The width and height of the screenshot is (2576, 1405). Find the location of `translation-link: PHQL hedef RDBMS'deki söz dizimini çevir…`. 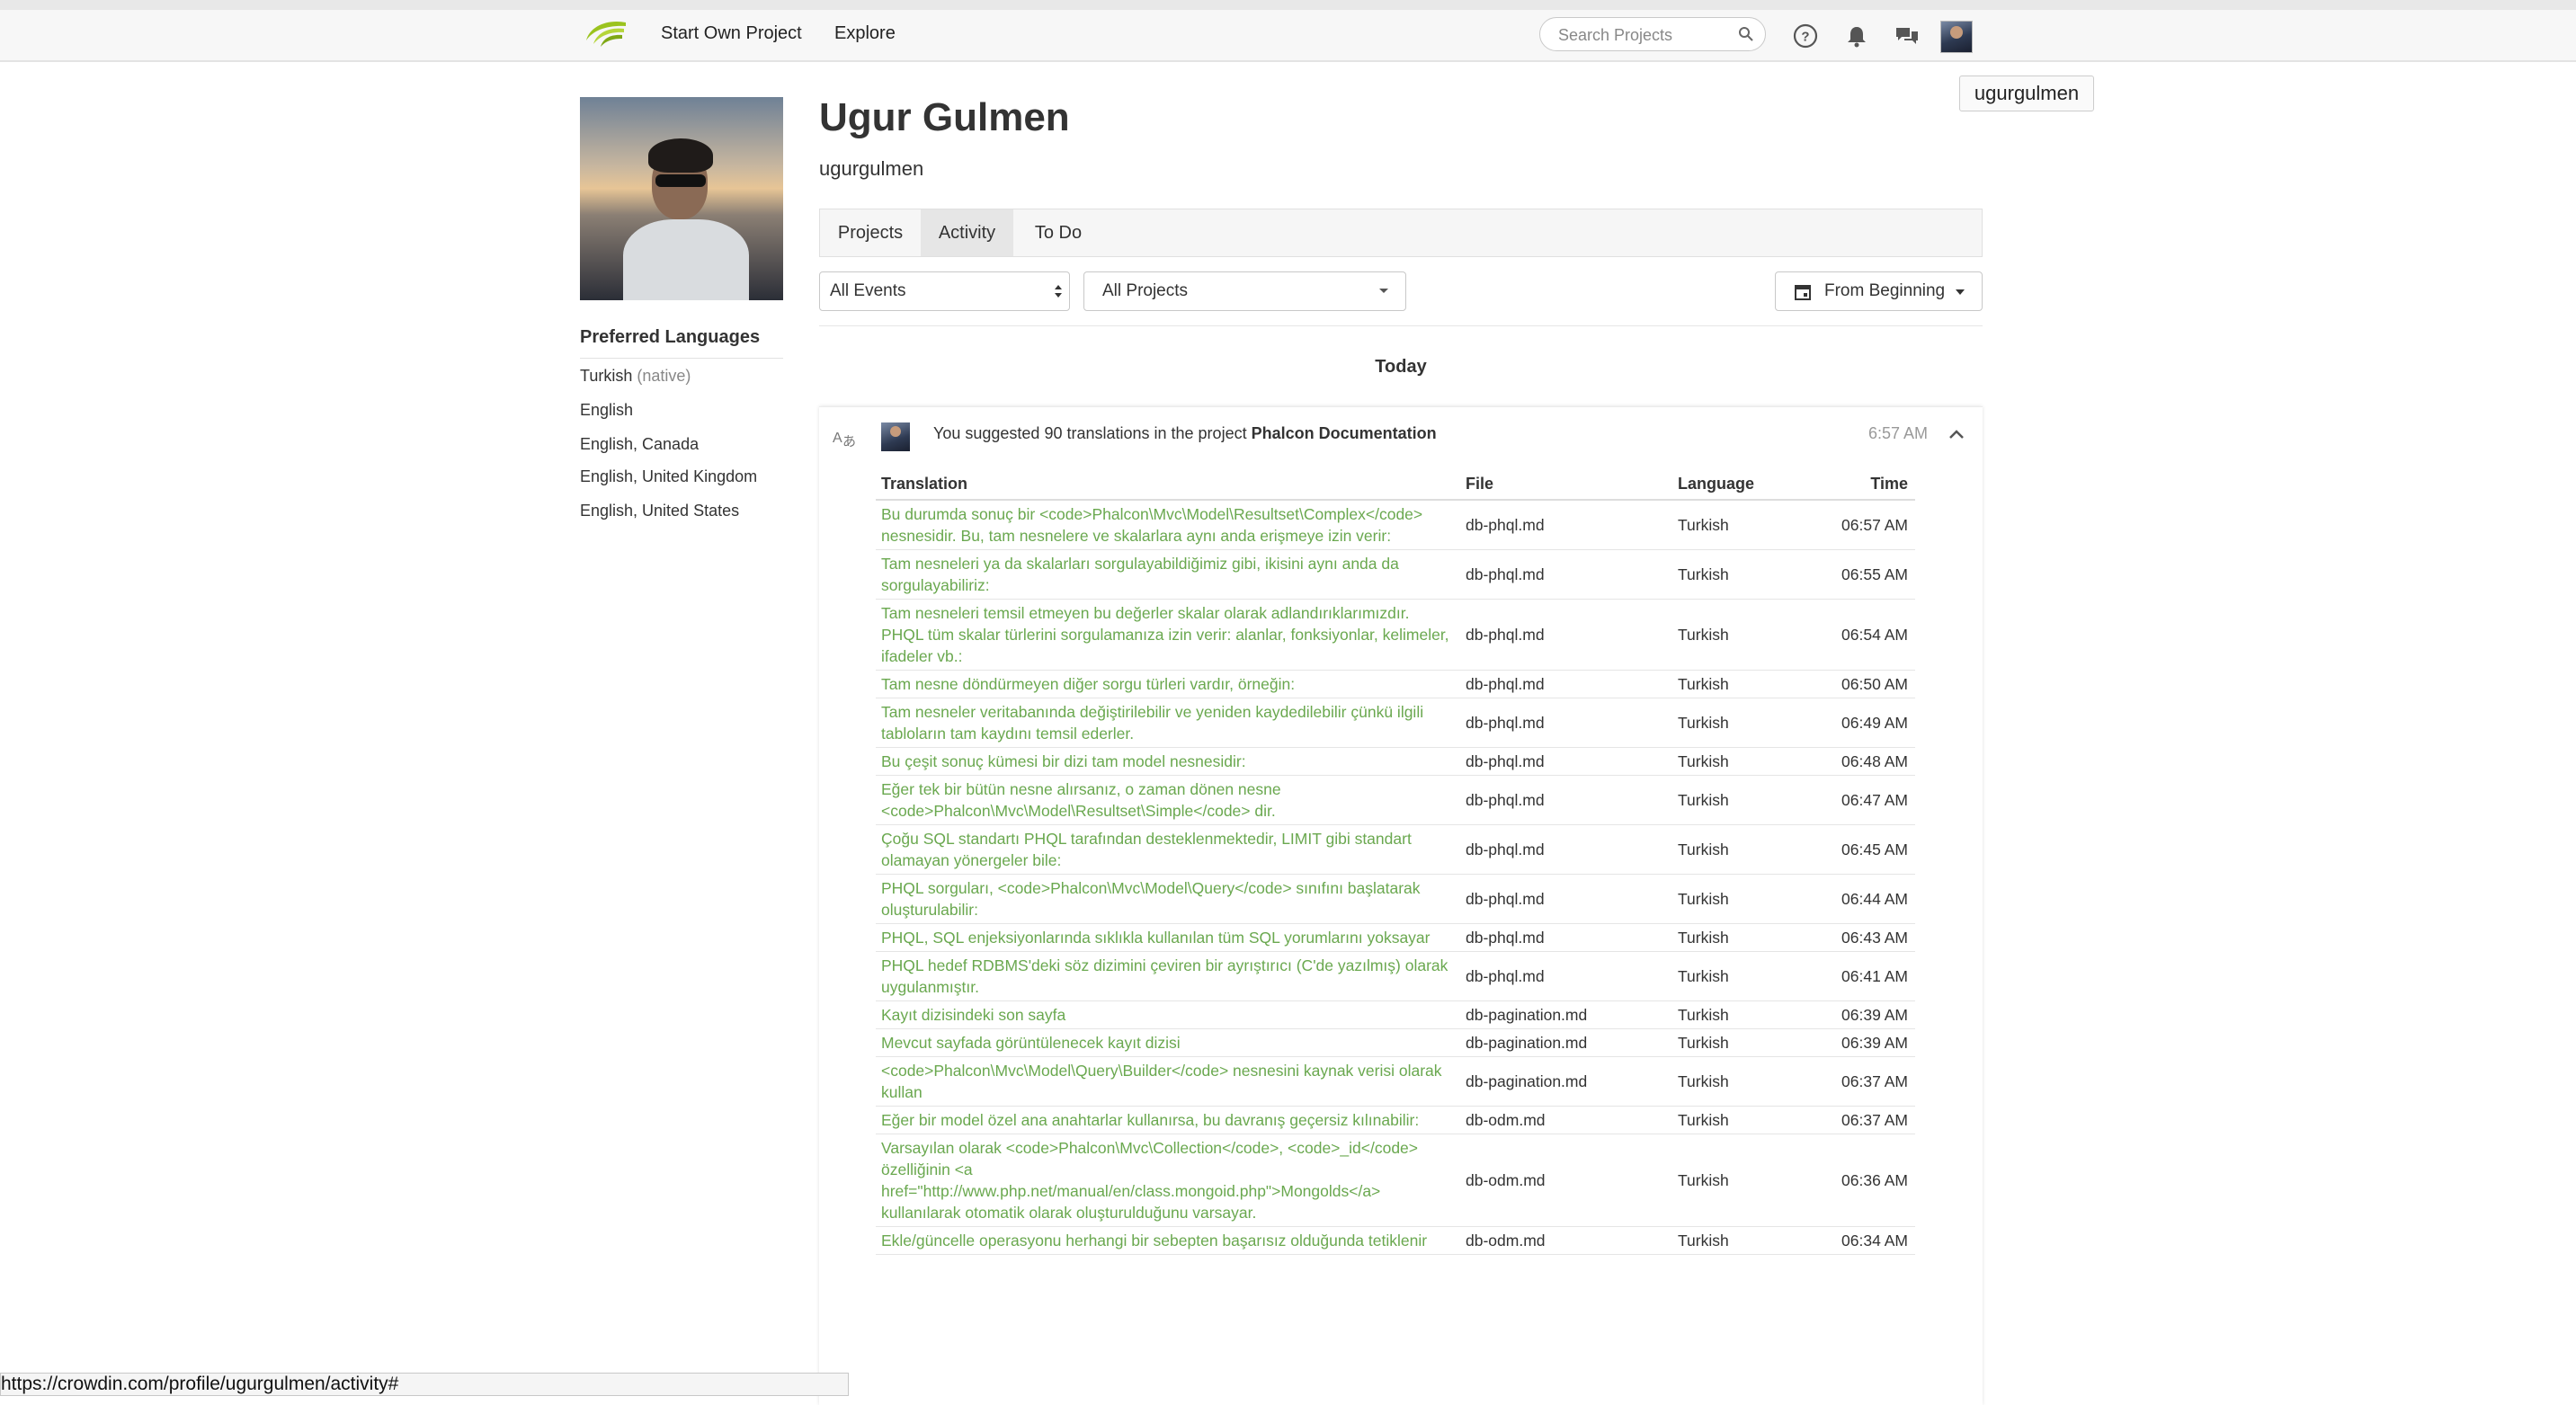

translation-link: PHQL hedef RDBMS'deki söz dizimini çevir… is located at coordinates (1168, 976).